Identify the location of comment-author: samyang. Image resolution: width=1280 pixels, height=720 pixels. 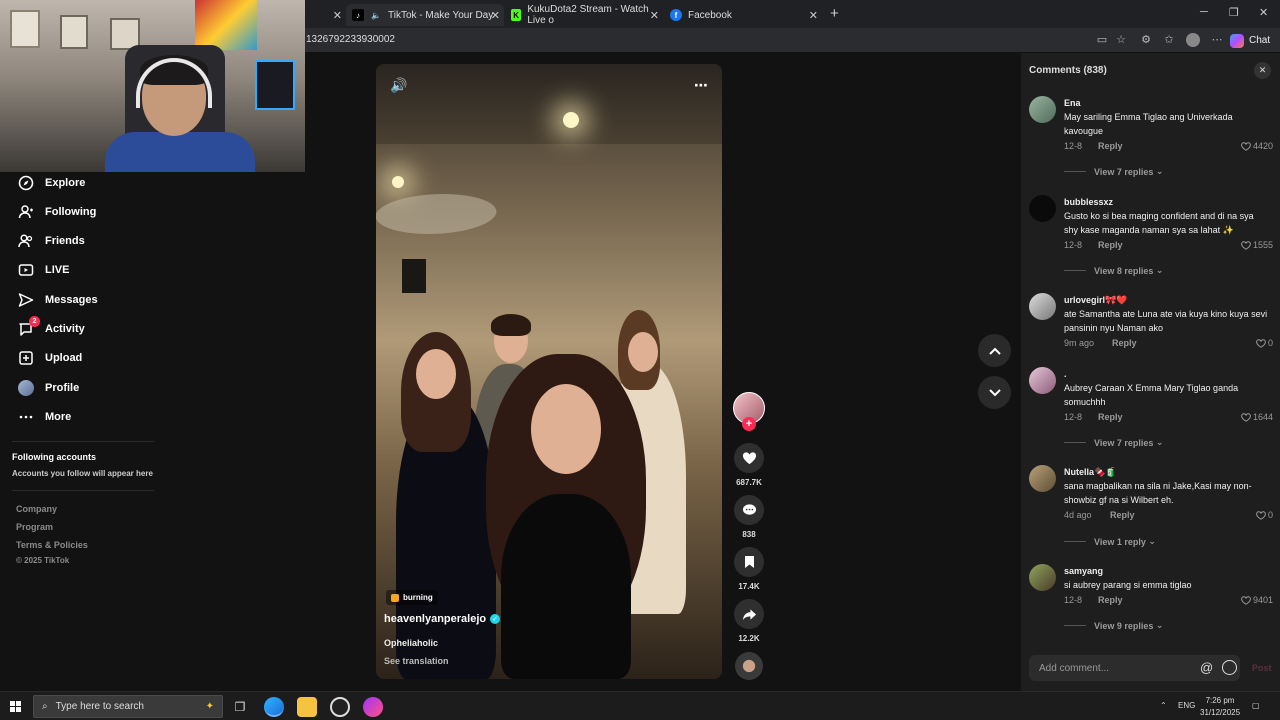
(1083, 571).